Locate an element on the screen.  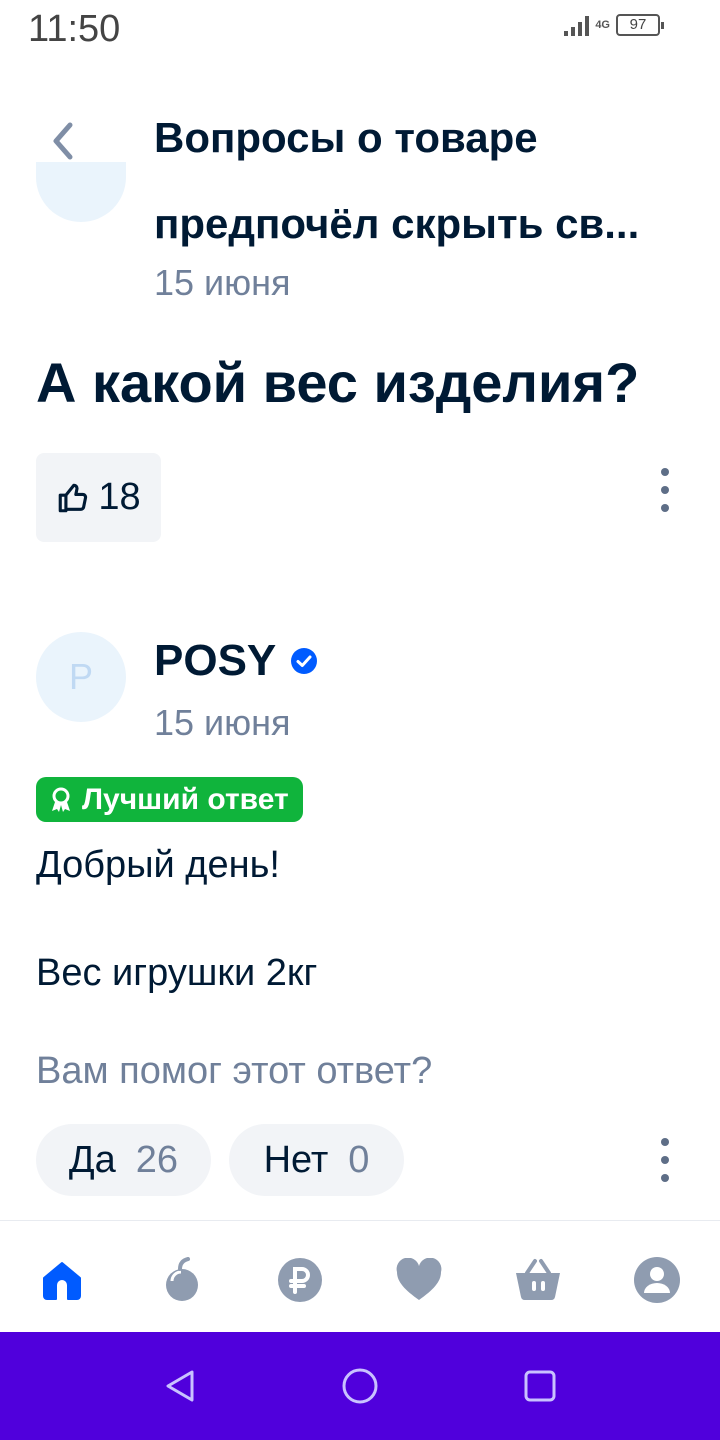
page-title: Вопросы о товаре is located at coordinates (346, 137).